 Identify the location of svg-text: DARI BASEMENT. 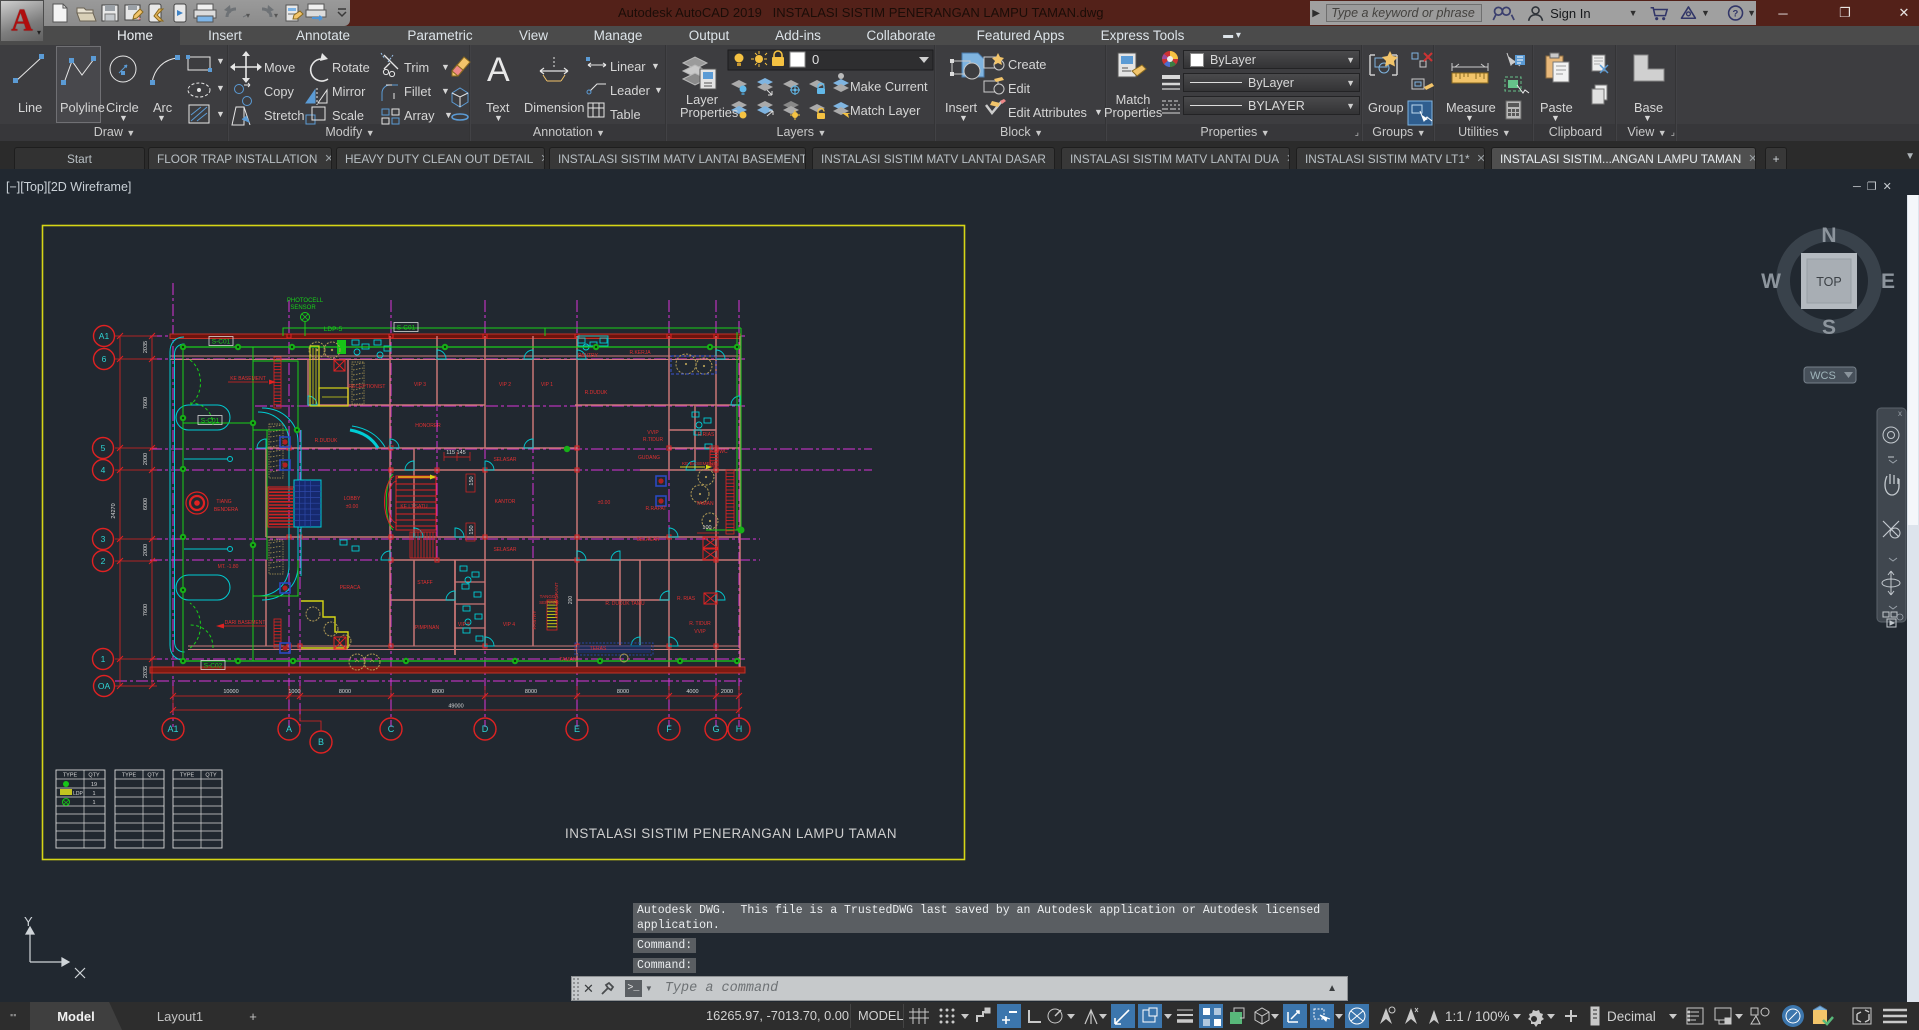
(245, 623).